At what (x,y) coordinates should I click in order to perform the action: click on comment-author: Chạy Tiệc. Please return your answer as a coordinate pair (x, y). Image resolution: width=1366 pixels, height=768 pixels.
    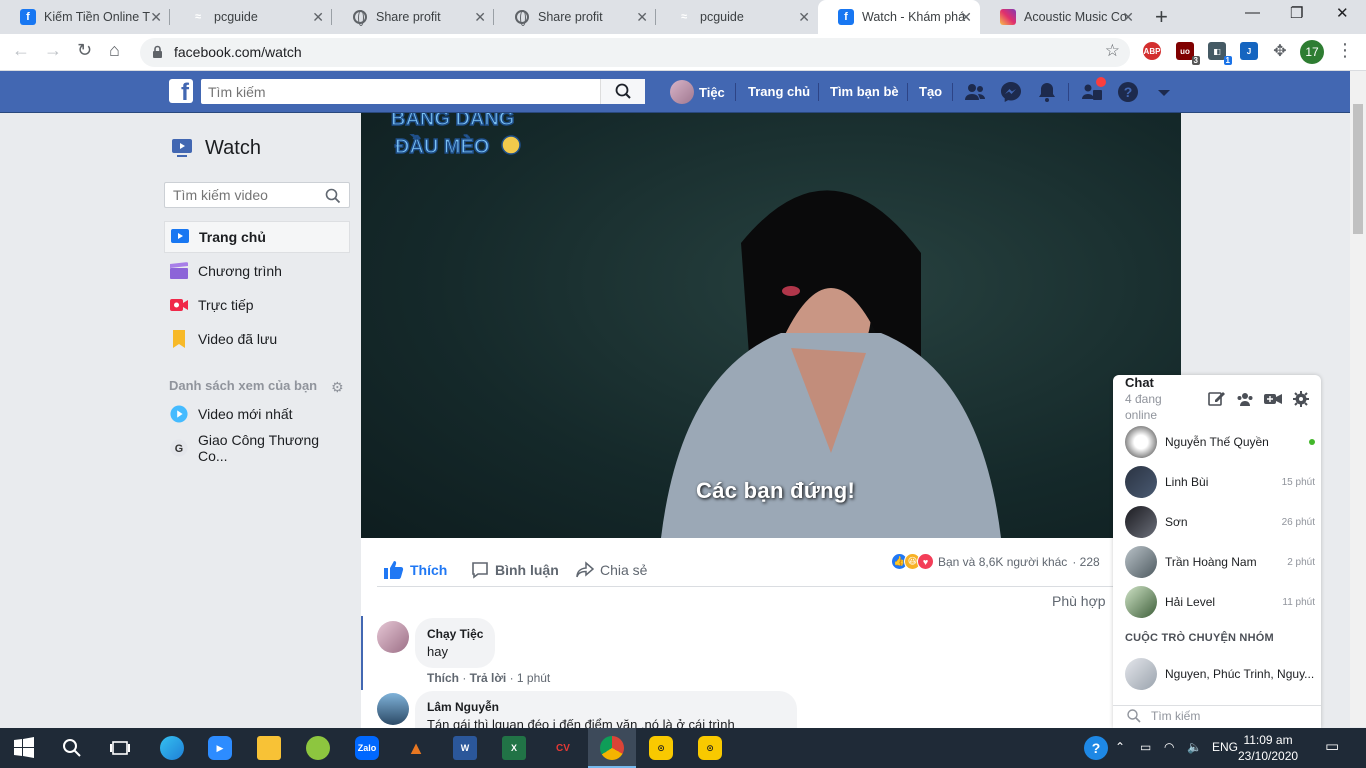
    Looking at the image, I should click on (455, 634).